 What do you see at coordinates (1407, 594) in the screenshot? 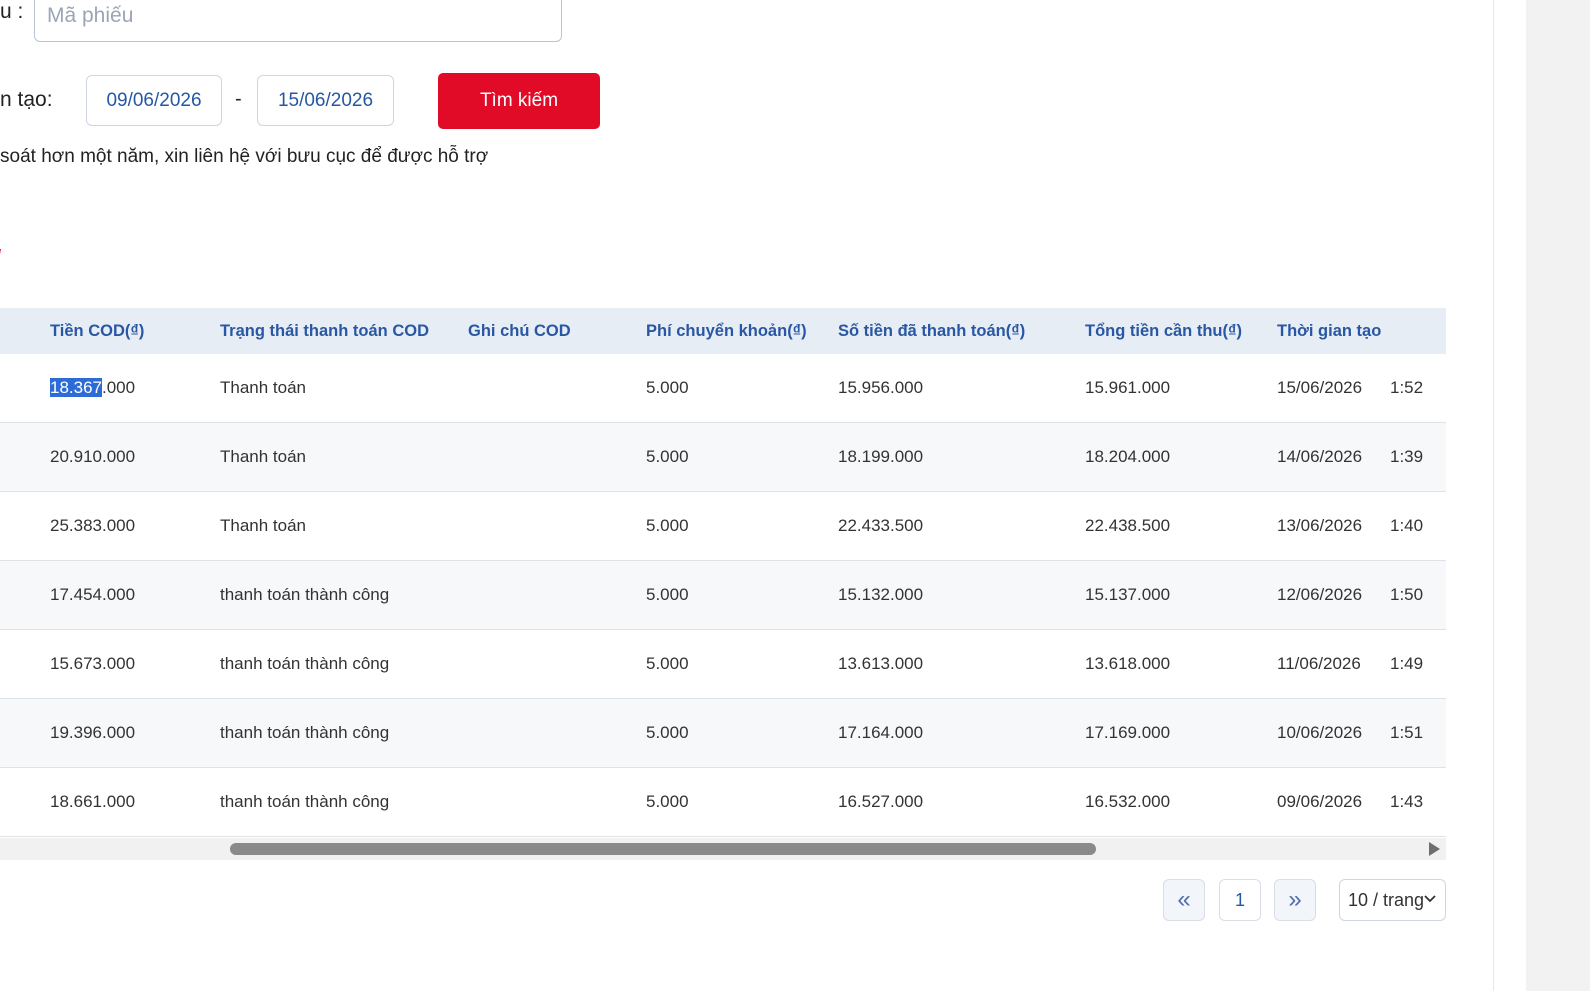
I see `cell-time: 1:50` at bounding box center [1407, 594].